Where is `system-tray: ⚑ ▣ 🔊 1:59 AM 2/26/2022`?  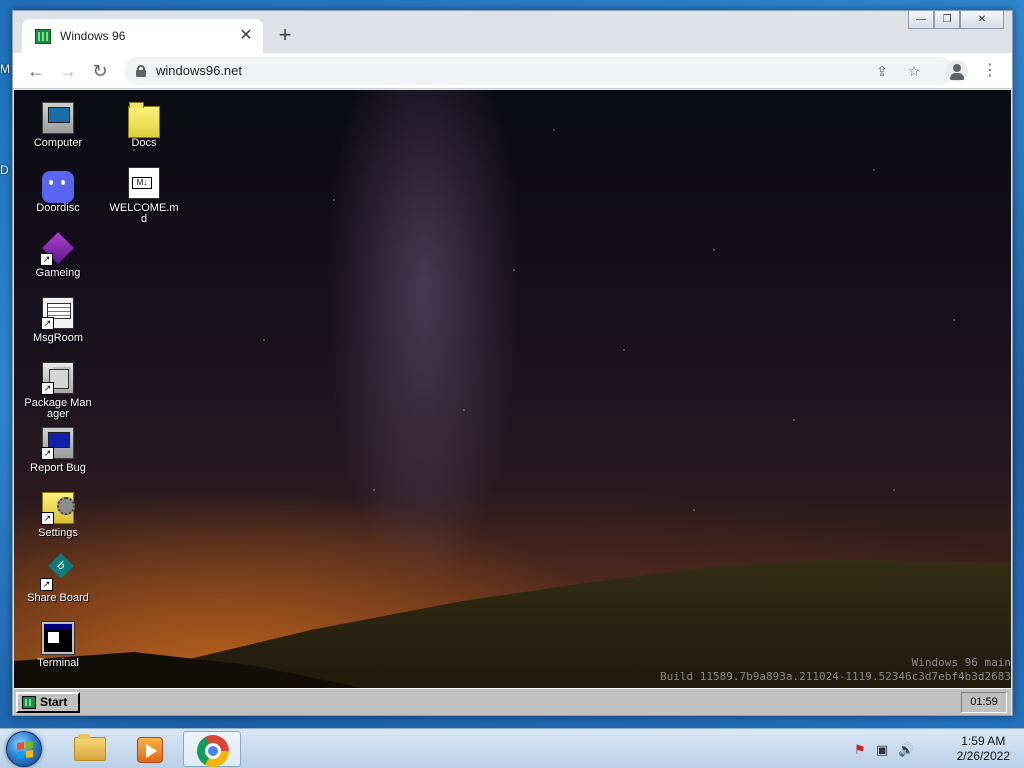 system-tray: ⚑ ▣ 🔊 1:59 AM 2/26/2022 is located at coordinates (939, 748).